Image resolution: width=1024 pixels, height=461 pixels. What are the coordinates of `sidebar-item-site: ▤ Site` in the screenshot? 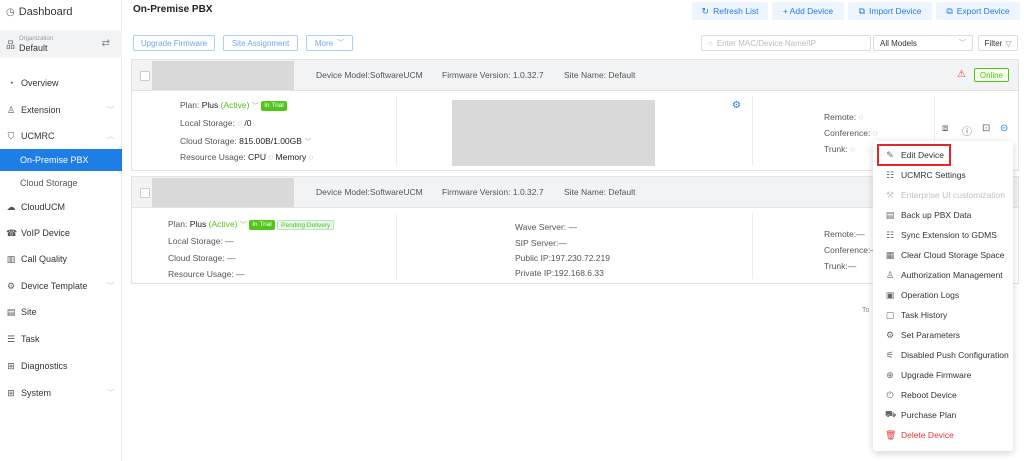 It's located at (61, 312).